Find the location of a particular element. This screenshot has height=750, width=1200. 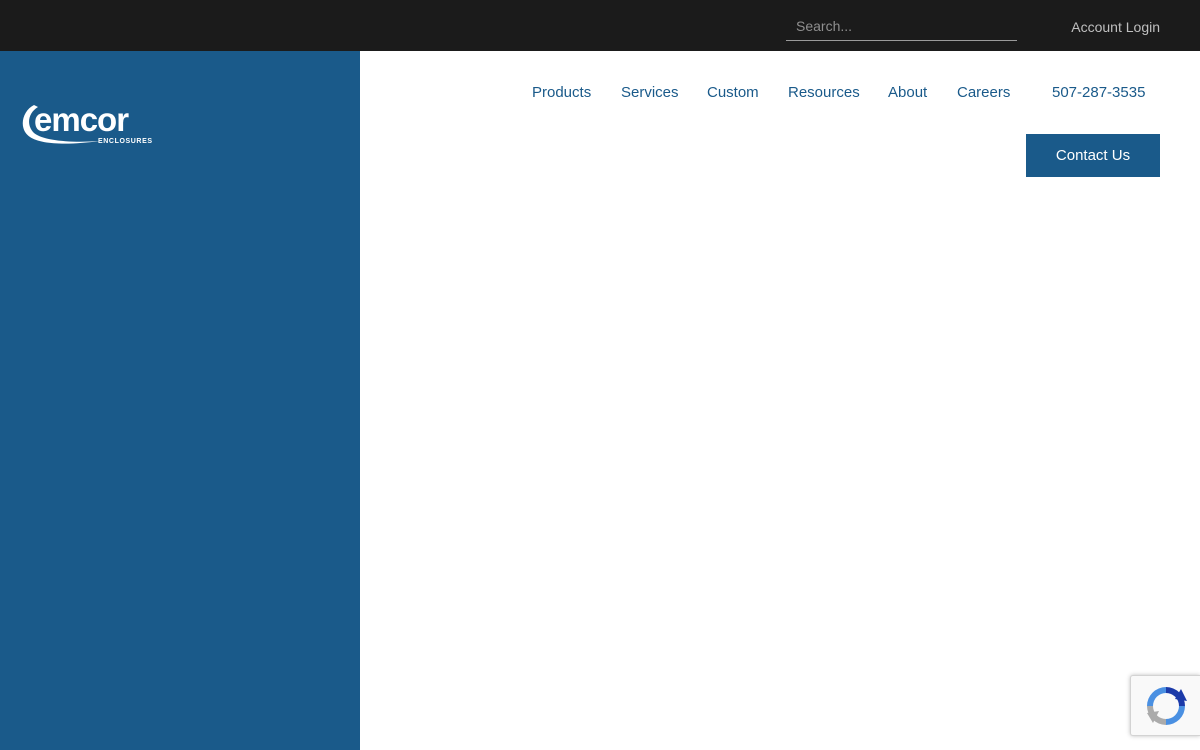

logo-subtext: ENCLOSURES is located at coordinates (125, 141).